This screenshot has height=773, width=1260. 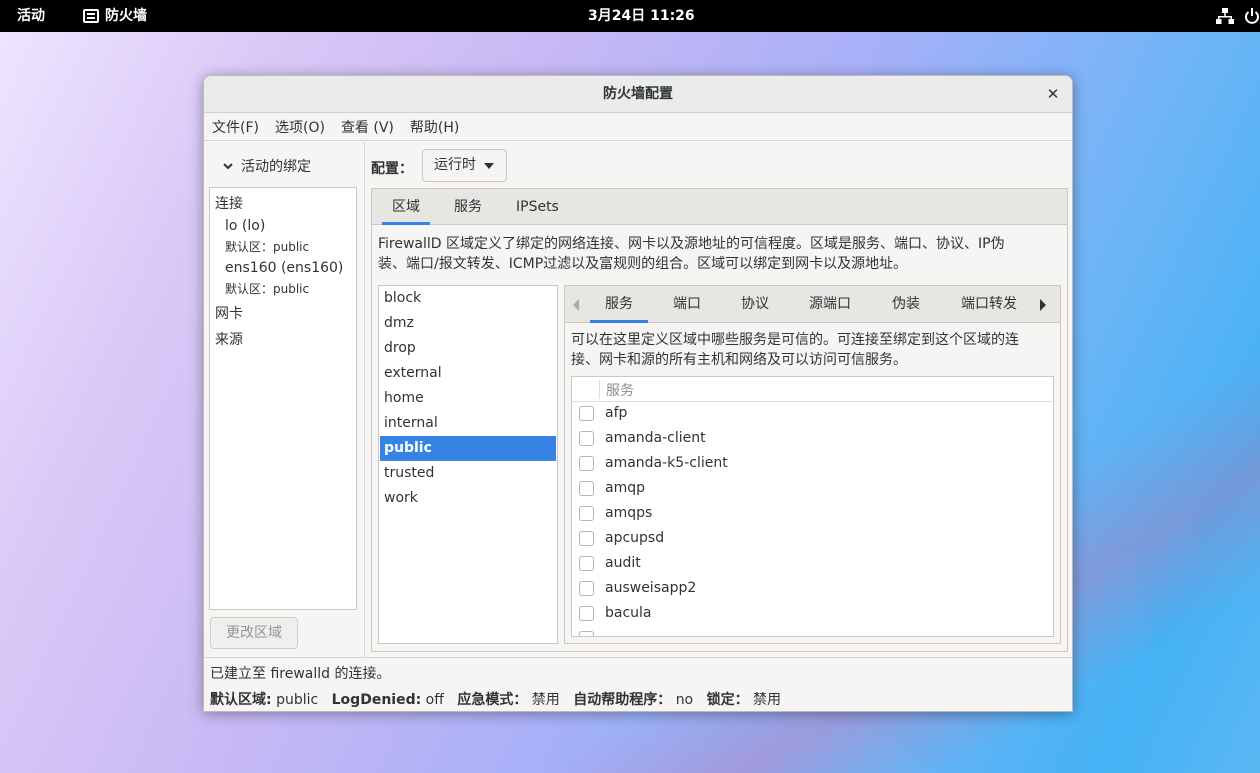 I want to click on table-row: bacula, so click(x=812, y=614).